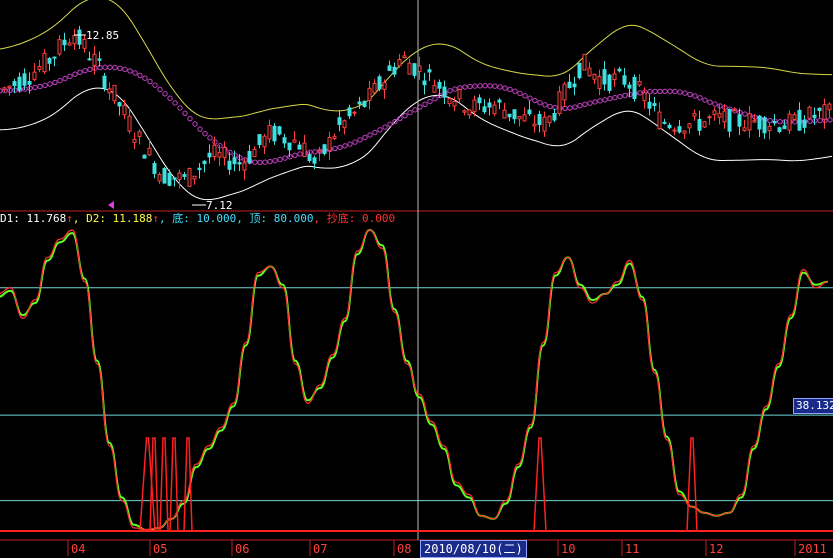  Describe the element at coordinates (293, 218) in the screenshot. I see `top-value: 80.000` at that location.